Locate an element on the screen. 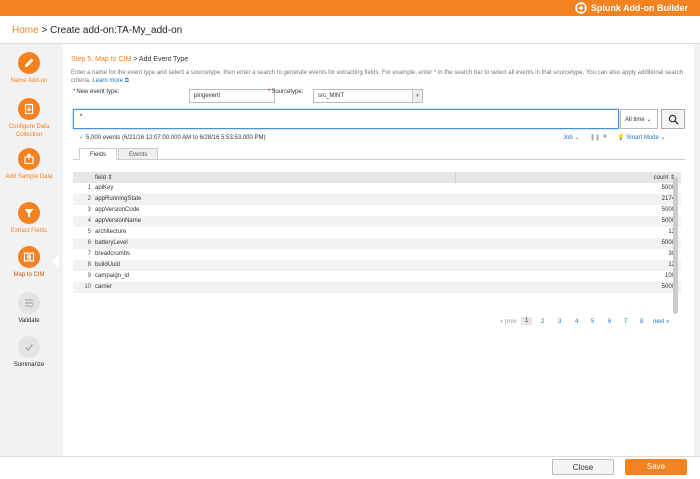 Image resolution: width=700 pixels, height=479 pixels. table-row: 2 appRunningState 2174 is located at coordinates (377, 199).